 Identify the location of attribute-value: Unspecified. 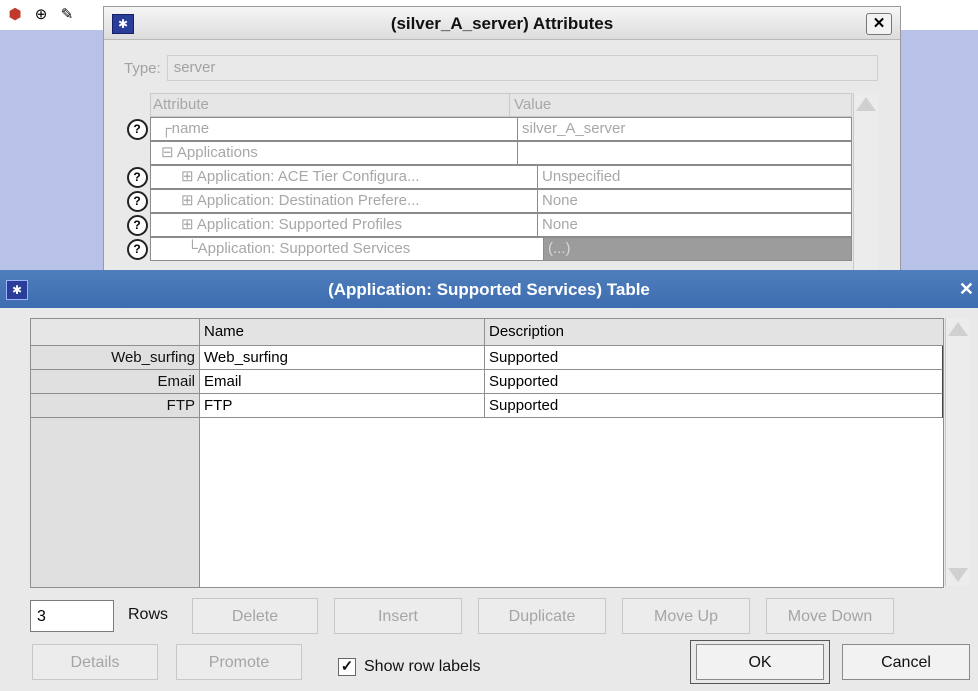
(694, 177).